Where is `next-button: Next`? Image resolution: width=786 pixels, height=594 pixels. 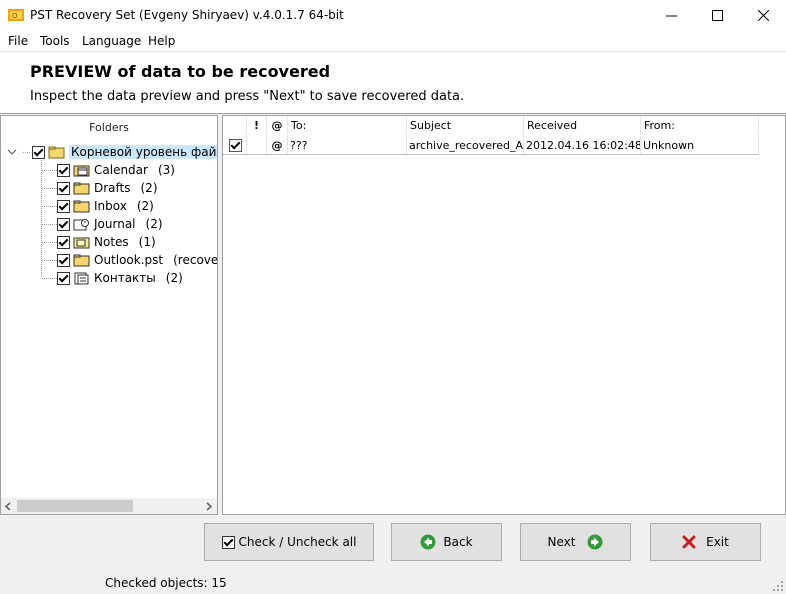
next-button: Next is located at coordinates (575, 542).